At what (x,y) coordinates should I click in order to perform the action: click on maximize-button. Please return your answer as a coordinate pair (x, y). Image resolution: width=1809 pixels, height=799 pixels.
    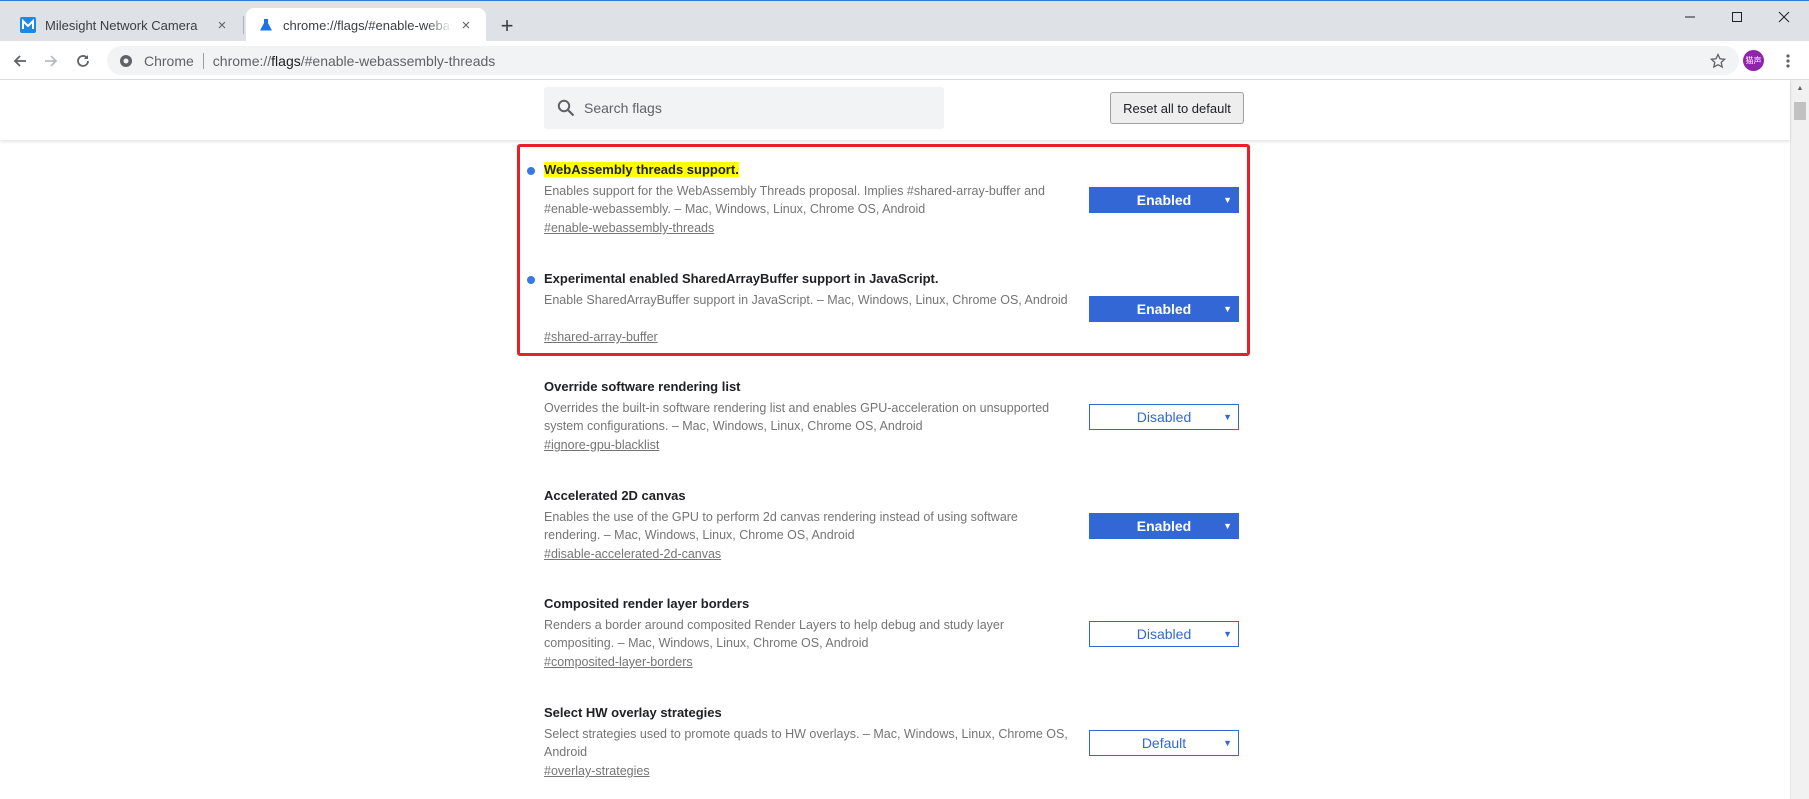
    Looking at the image, I should click on (1737, 17).